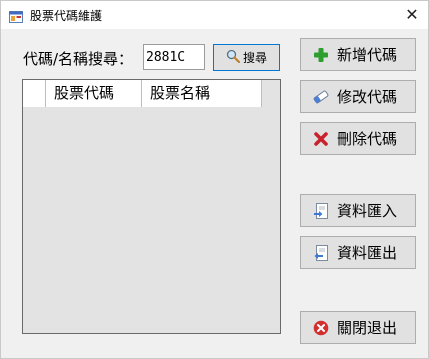 This screenshot has height=359, width=429. I want to click on add-code-label: 新增代碼, so click(367, 55).